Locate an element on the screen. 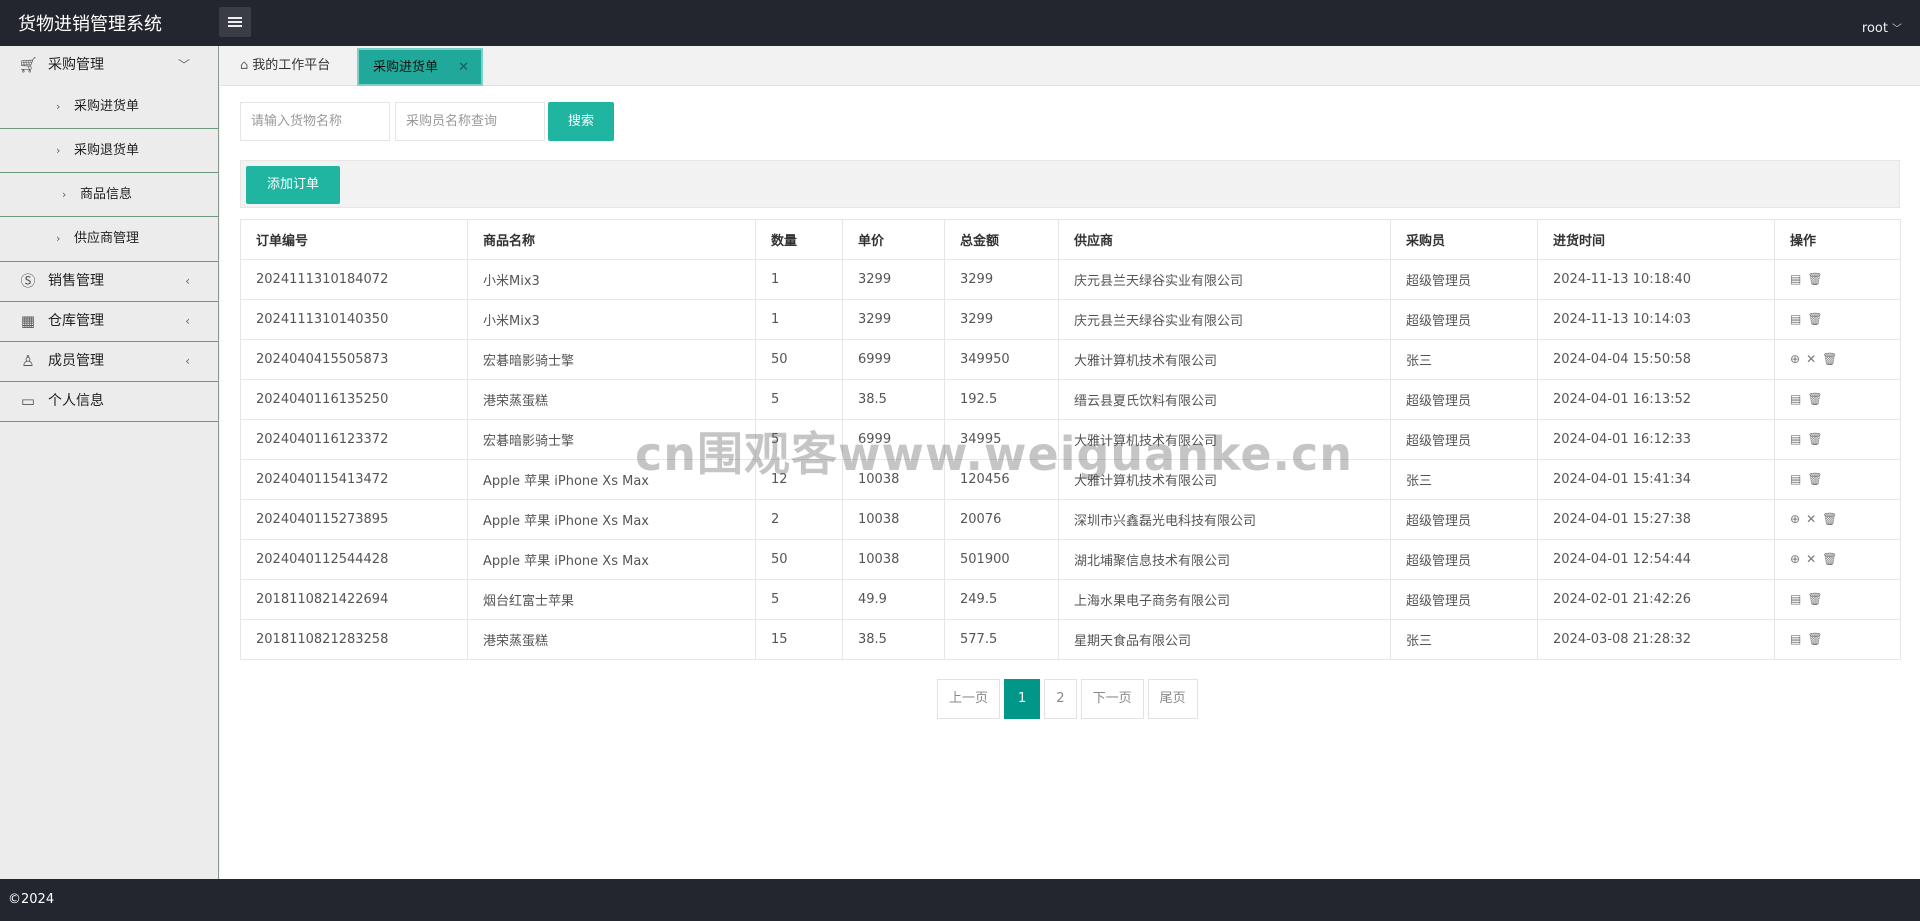  col-order-no: 订单编号 is located at coordinates (354, 239).